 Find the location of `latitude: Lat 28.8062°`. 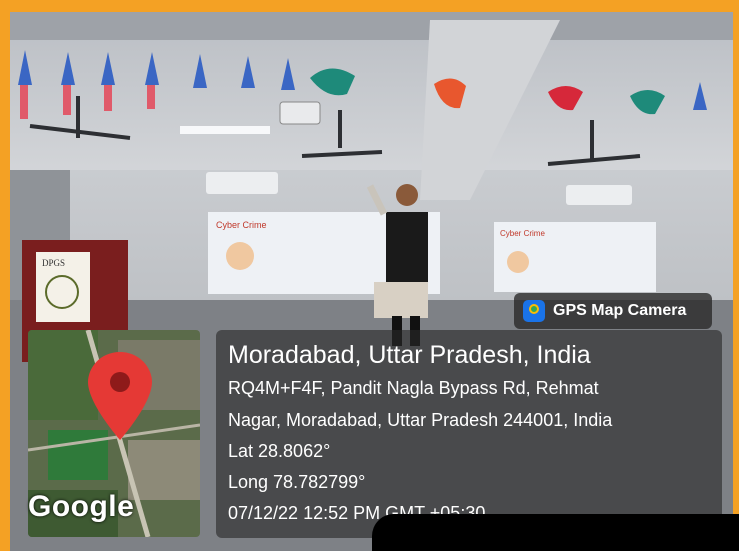

latitude: Lat 28.8062° is located at coordinates (279, 451).